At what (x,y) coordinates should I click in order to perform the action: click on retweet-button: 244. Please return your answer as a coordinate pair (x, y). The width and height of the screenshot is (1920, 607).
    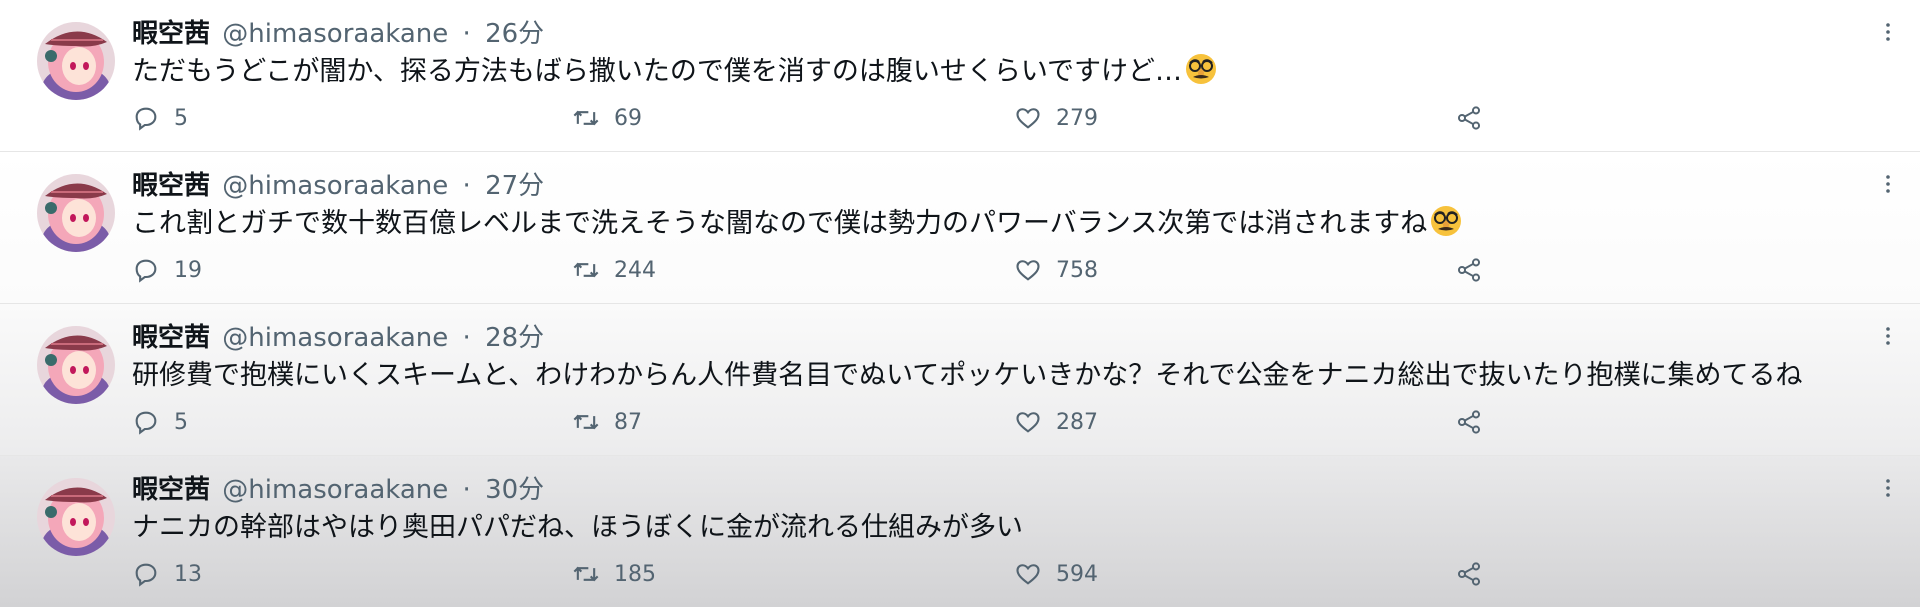
    Looking at the image, I should click on (614, 270).